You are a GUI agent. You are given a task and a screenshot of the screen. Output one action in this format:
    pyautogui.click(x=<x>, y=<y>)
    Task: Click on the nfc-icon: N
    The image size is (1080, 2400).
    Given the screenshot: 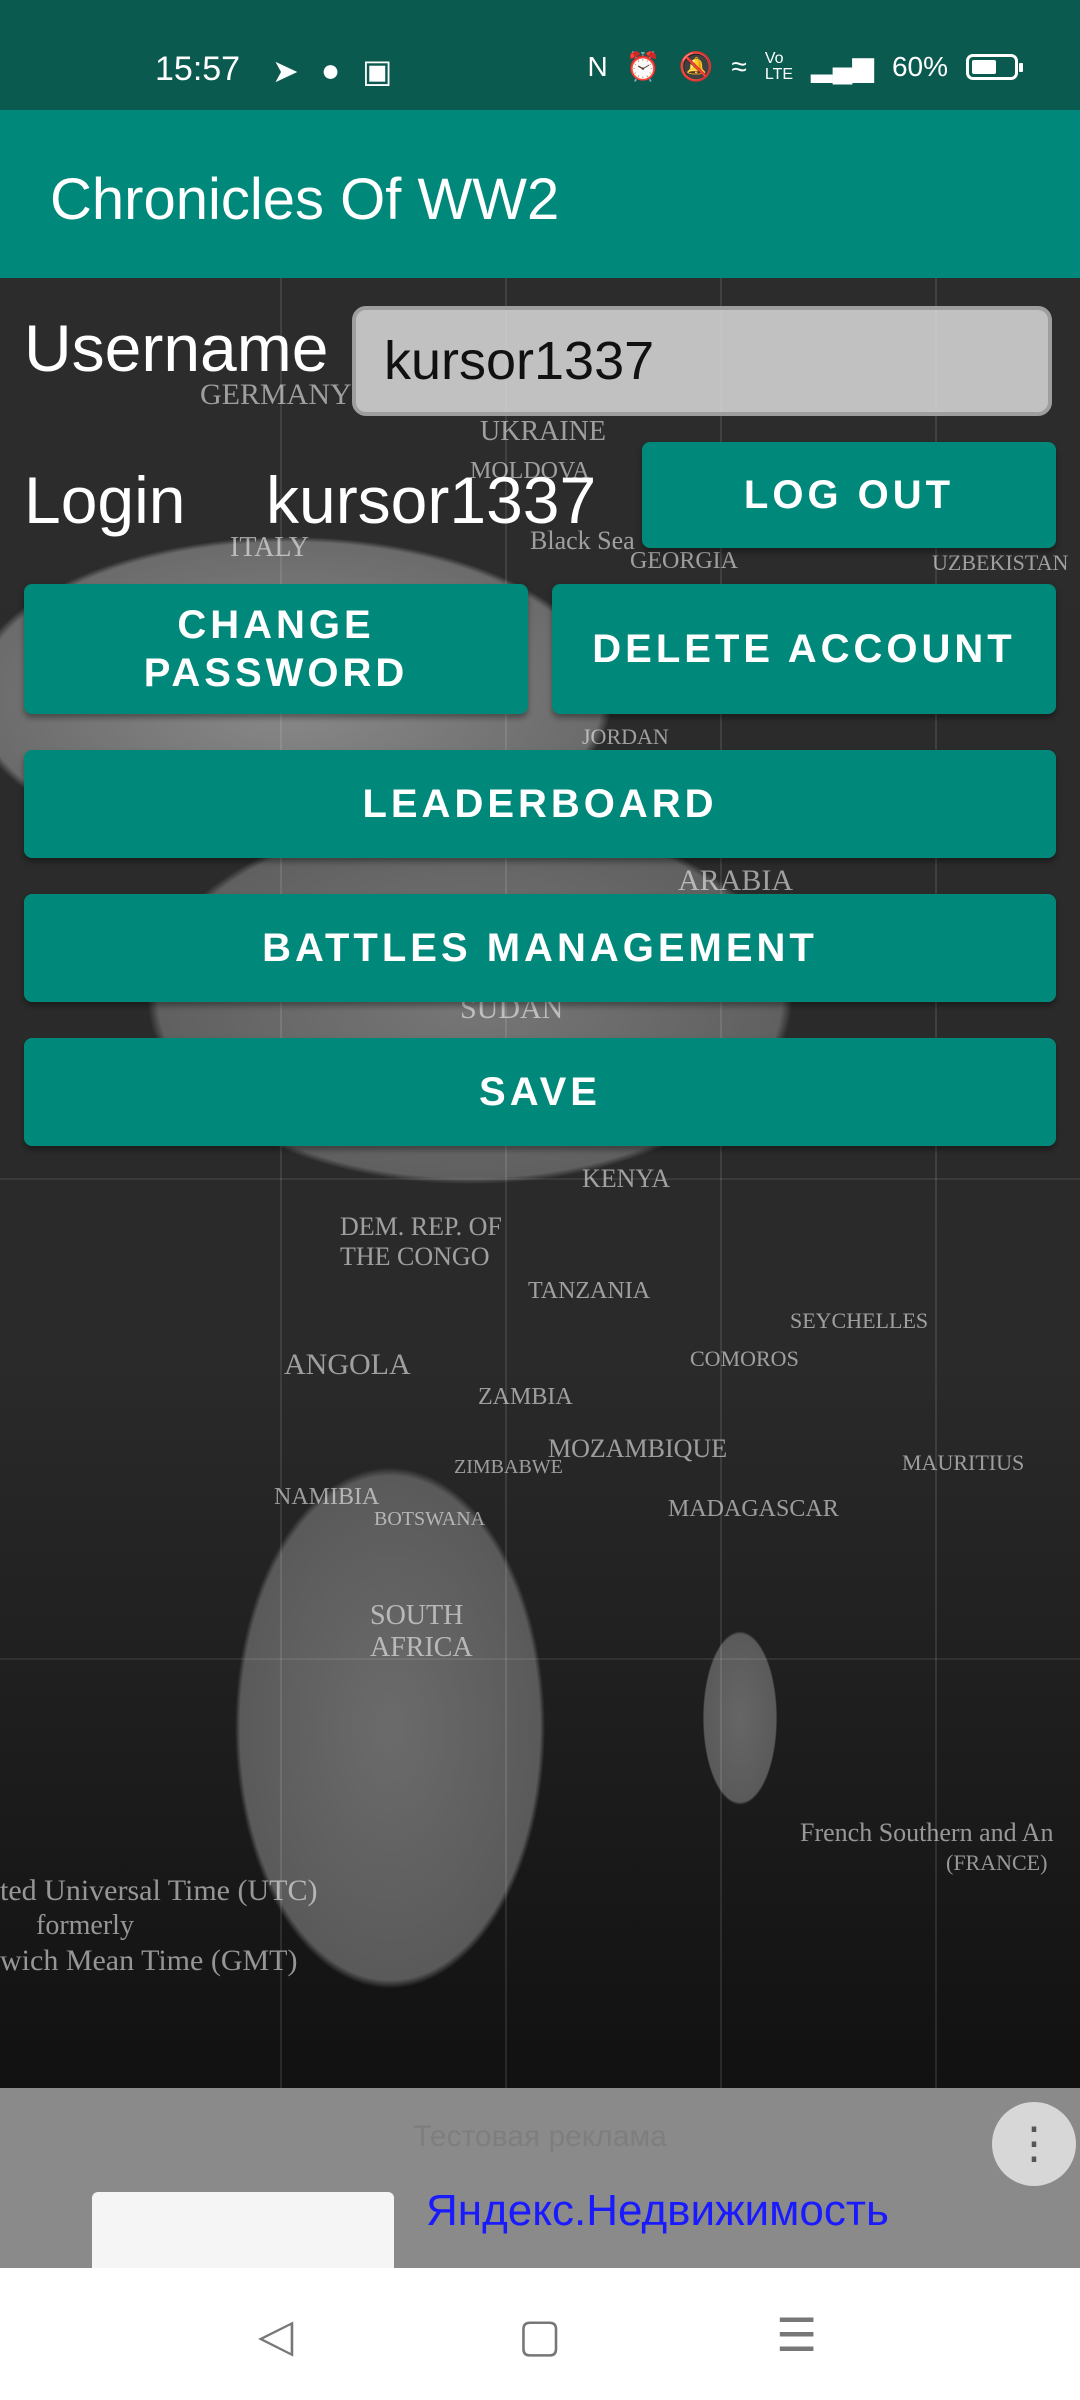 What is the action you would take?
    pyautogui.click(x=597, y=66)
    